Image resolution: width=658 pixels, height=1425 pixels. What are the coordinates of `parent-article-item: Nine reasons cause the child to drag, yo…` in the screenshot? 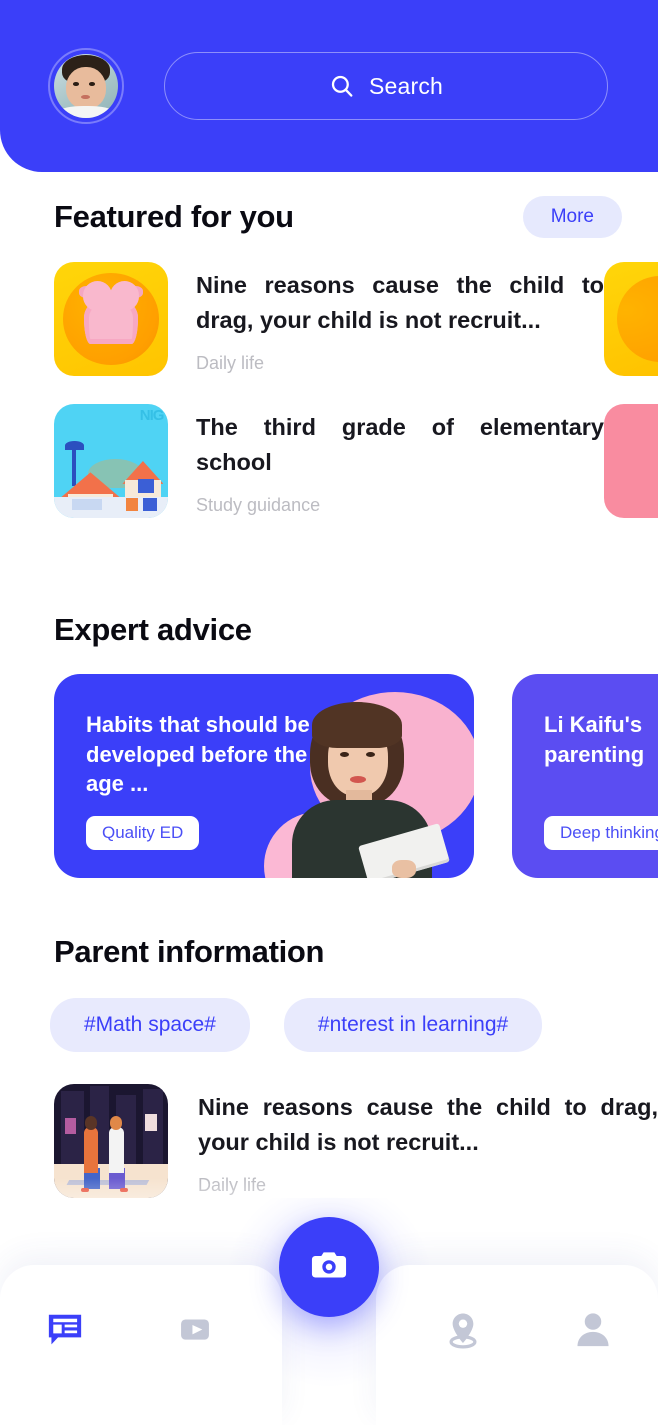 It's located at (329, 1141).